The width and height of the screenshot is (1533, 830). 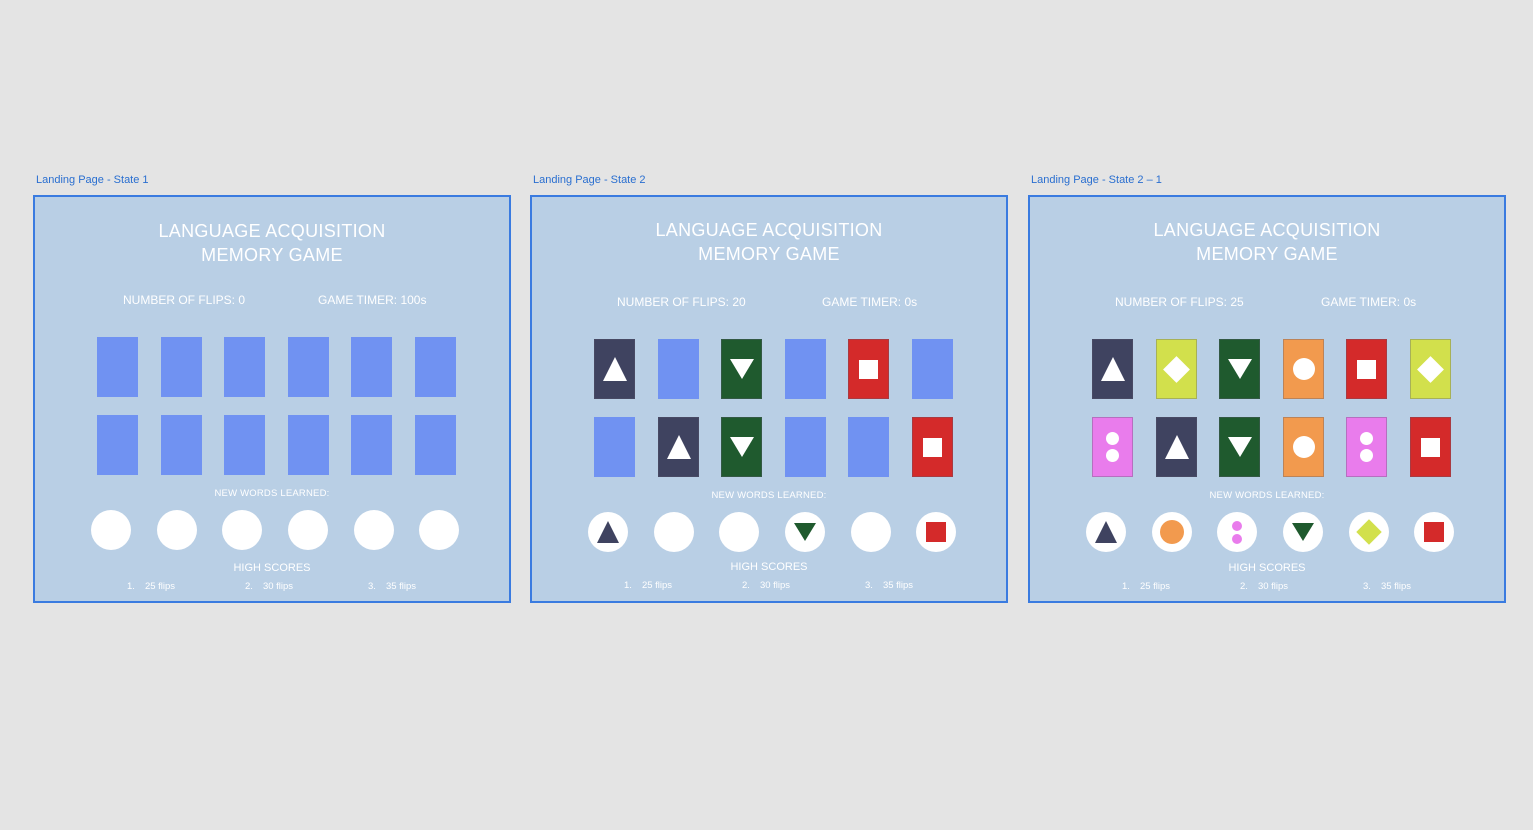 What do you see at coordinates (681, 302) in the screenshot?
I see `flip-counter: NUMBER OF FLIPS: 20` at bounding box center [681, 302].